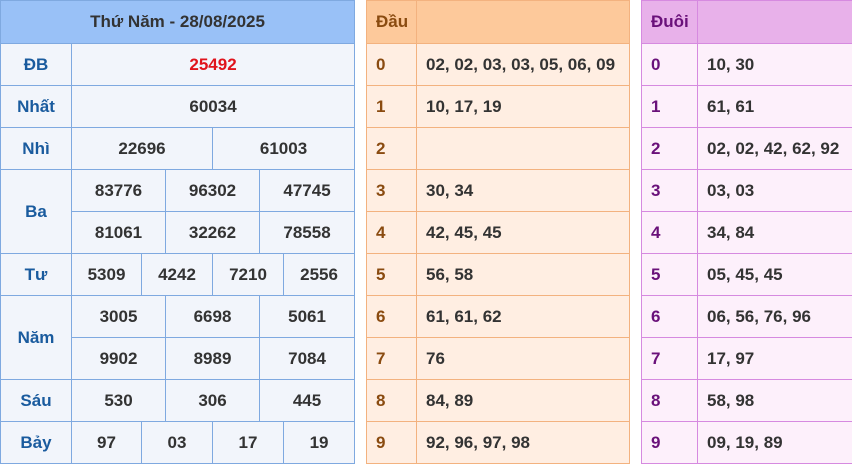  What do you see at coordinates (212, 316) in the screenshot?
I see `prize-number: 6698` at bounding box center [212, 316].